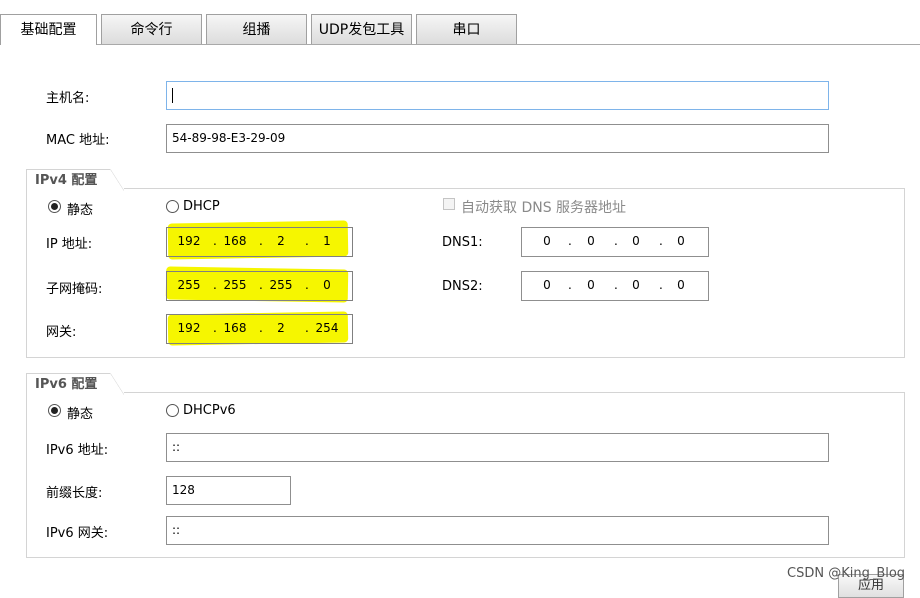 The image size is (920, 598). Describe the element at coordinates (172, 410) in the screenshot. I see `ipv6-dhcp-radio` at that location.